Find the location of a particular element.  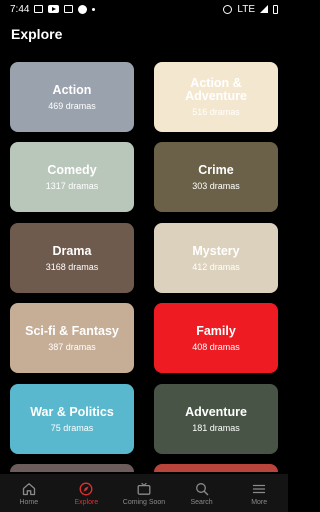

category-card-action-adventure: Action & Adventure 516 dramas is located at coordinates (216, 97).